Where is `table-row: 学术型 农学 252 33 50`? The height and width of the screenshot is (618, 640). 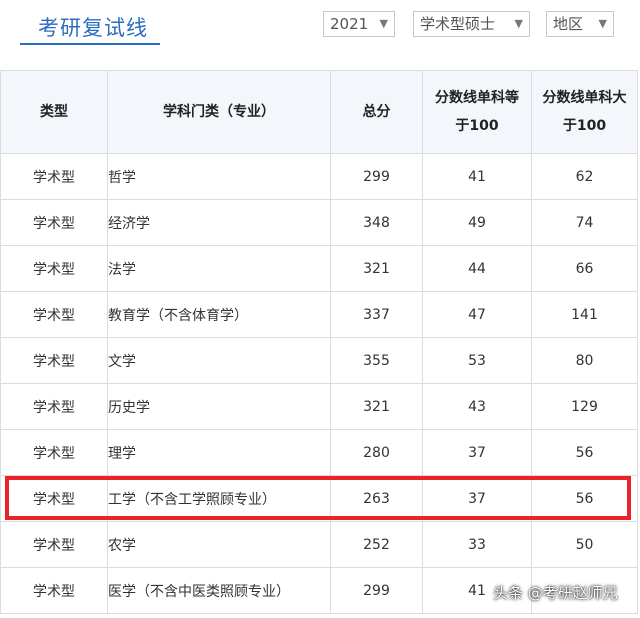 table-row: 学术型 农学 252 33 50 is located at coordinates (319, 544).